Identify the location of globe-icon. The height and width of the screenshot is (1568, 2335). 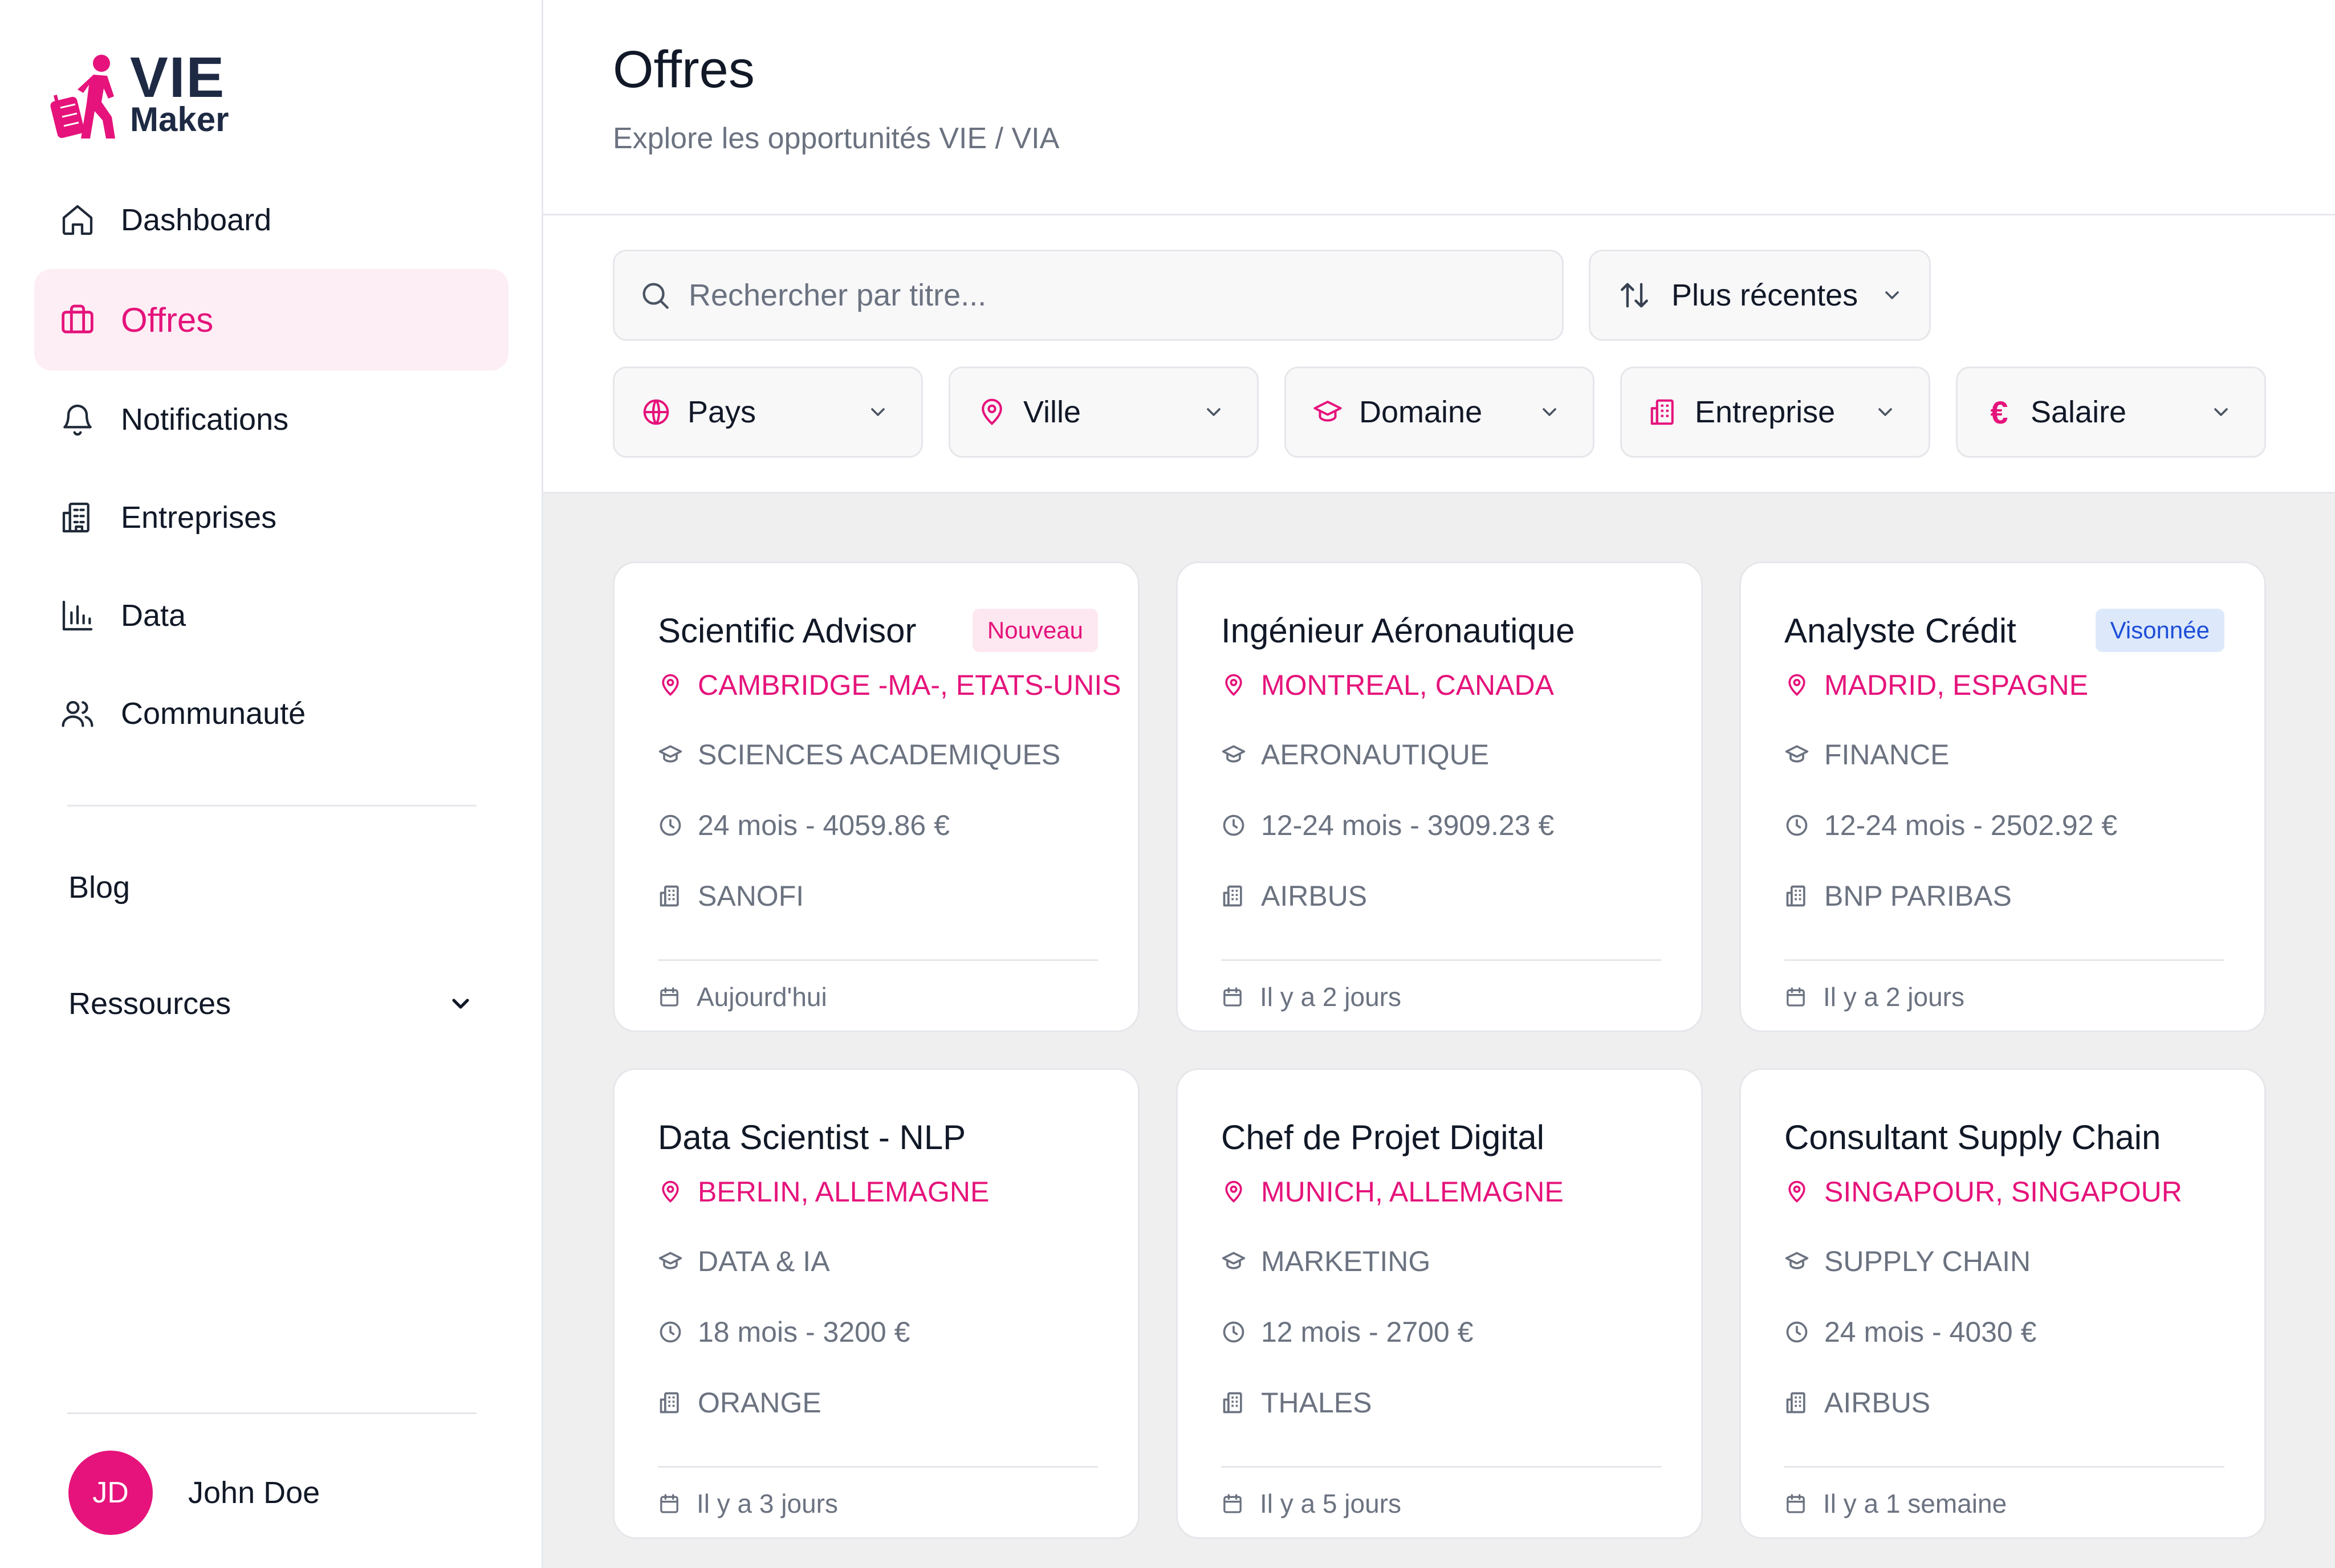
(656, 412).